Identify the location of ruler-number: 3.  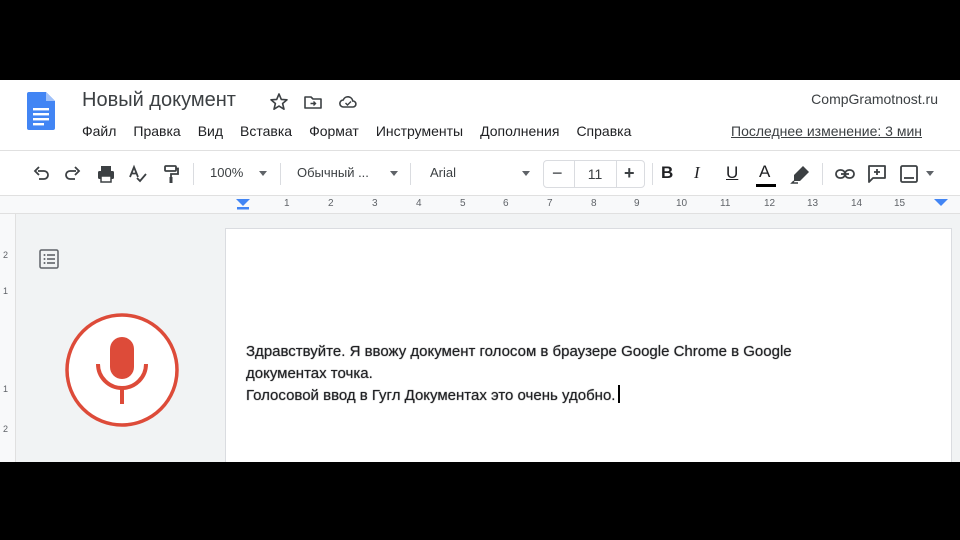
(375, 203).